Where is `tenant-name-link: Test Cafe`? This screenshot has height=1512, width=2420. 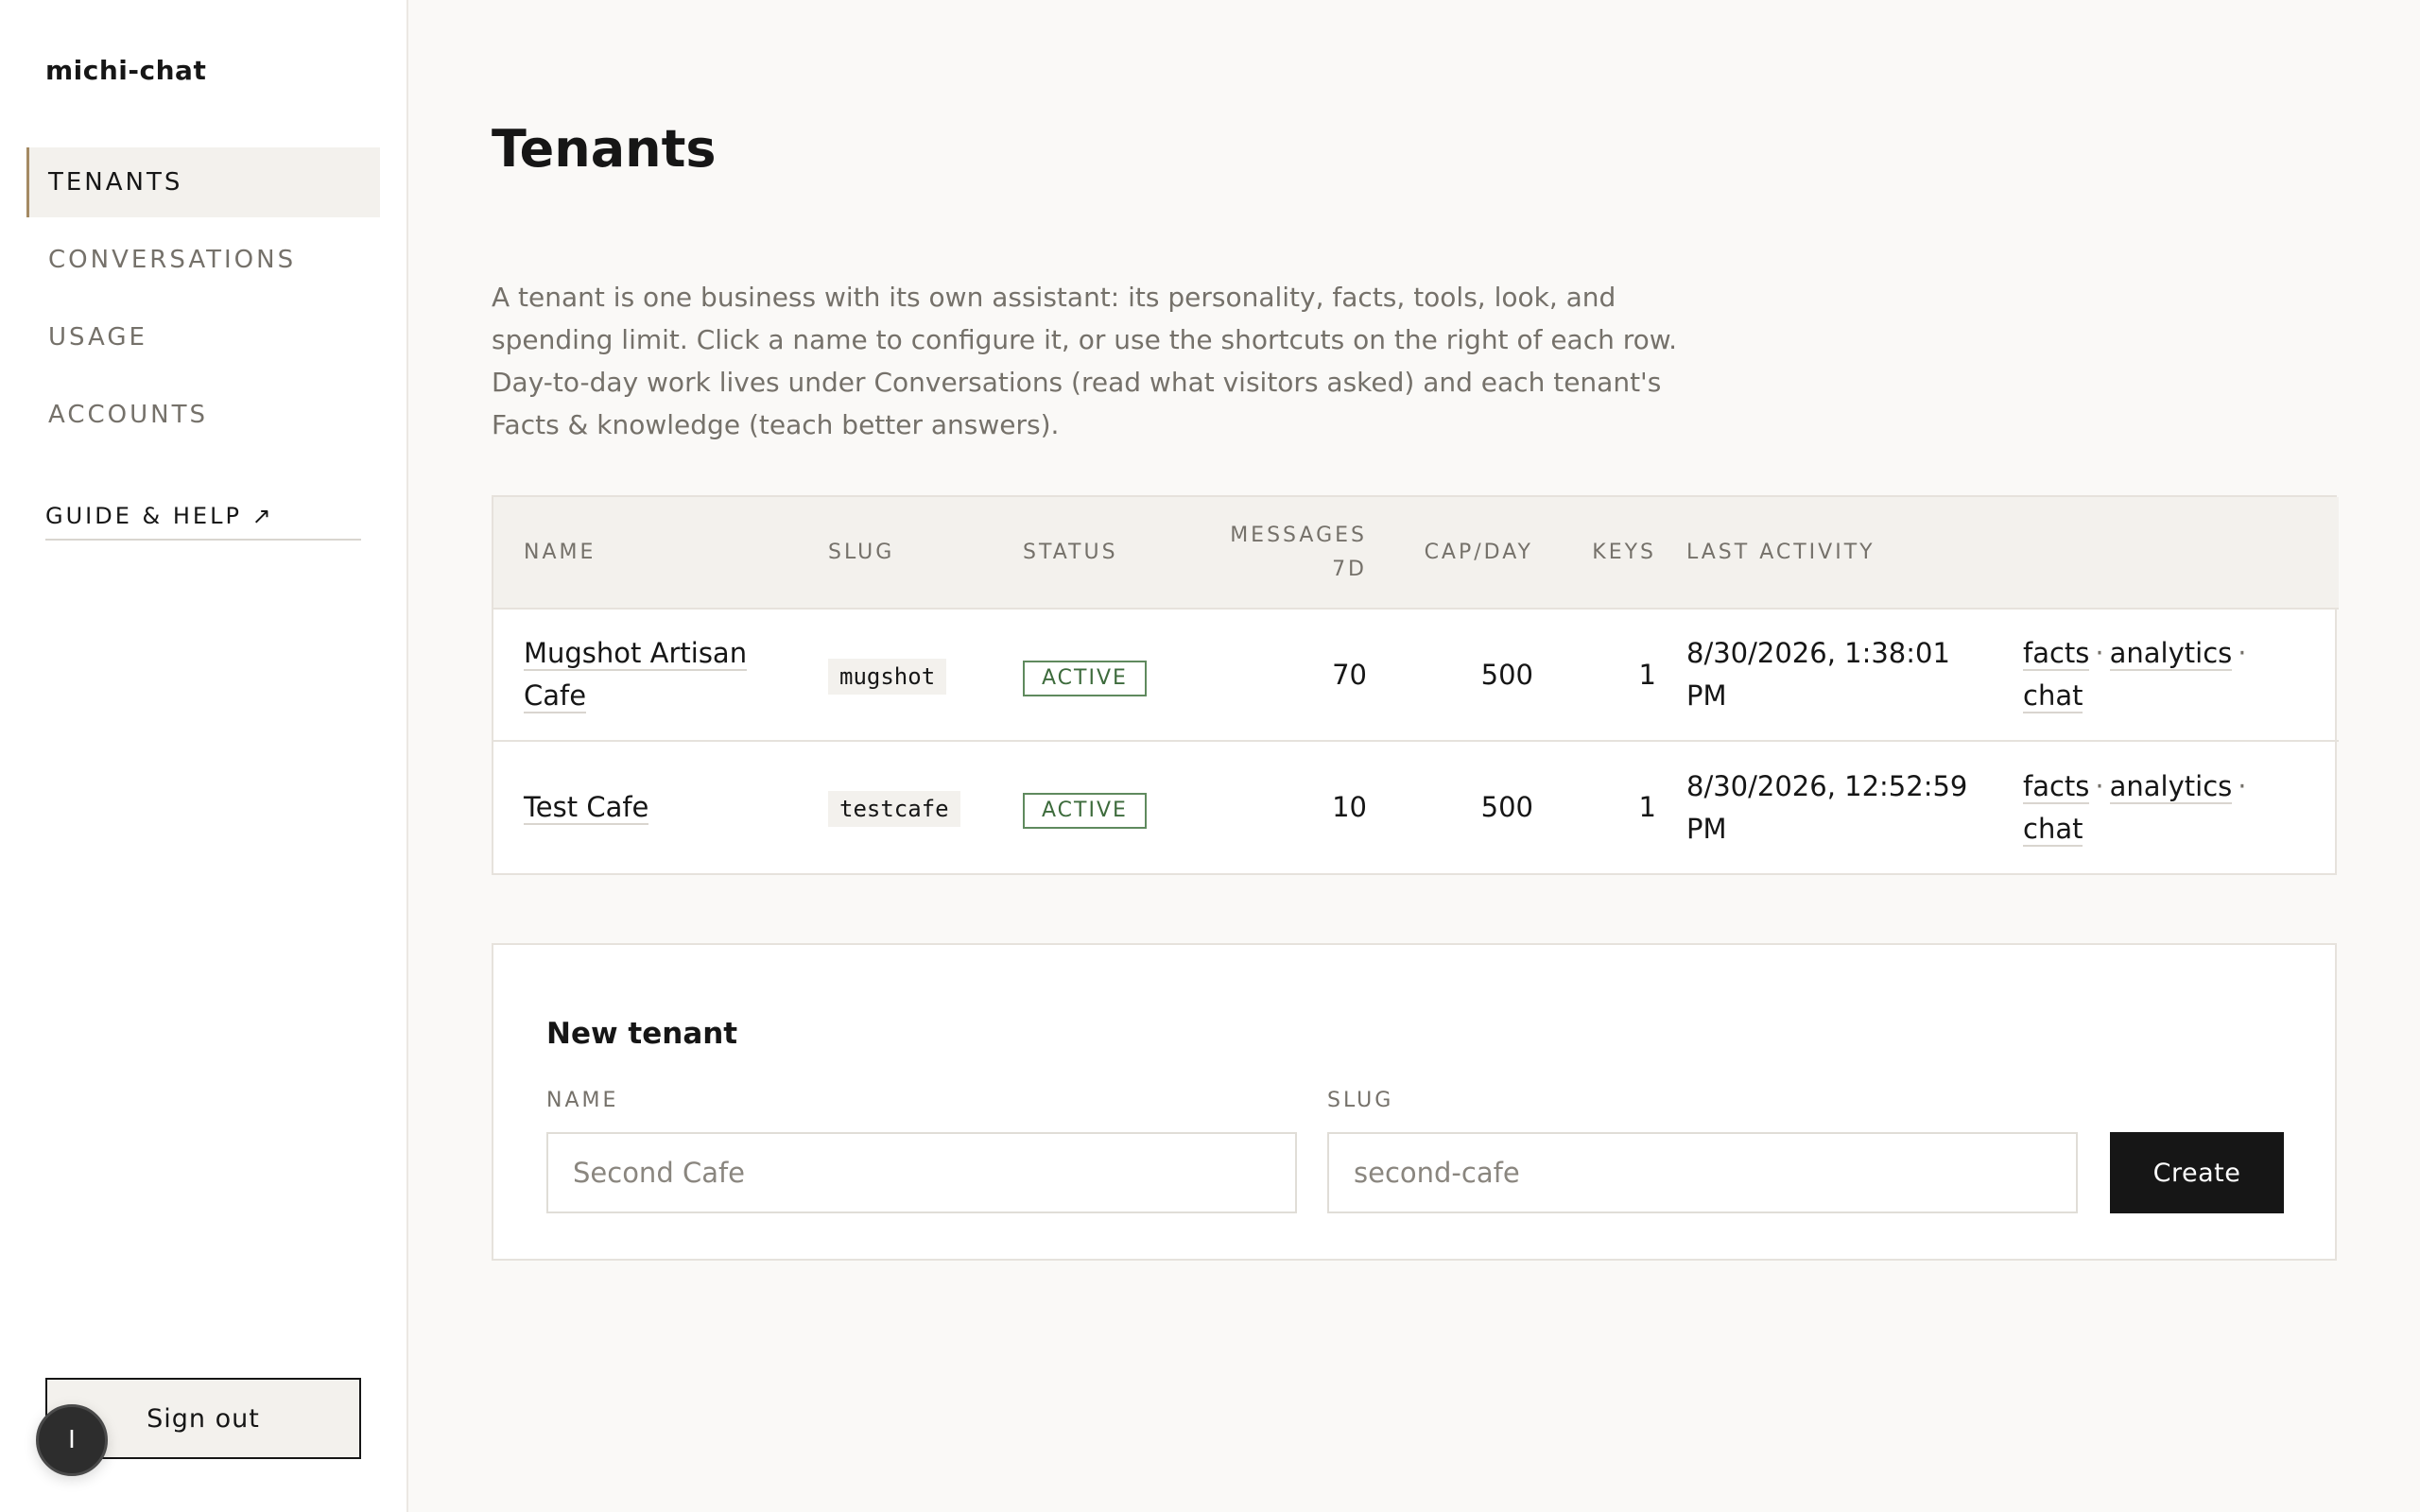 tenant-name-link: Test Cafe is located at coordinates (586, 808).